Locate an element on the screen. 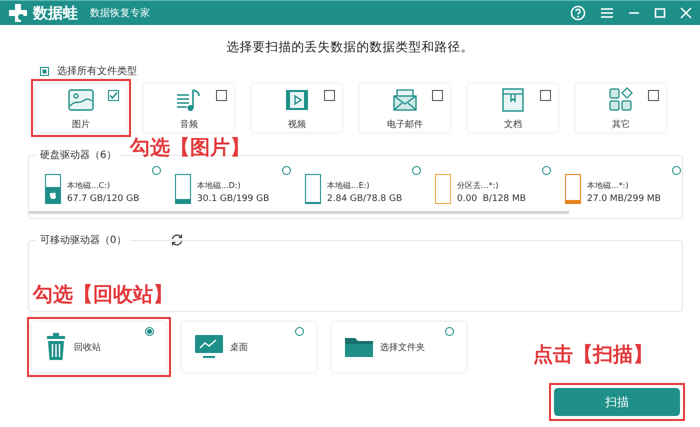 The height and width of the screenshot is (427, 700). file-type-card: 电子邮件 is located at coordinates (405, 108).